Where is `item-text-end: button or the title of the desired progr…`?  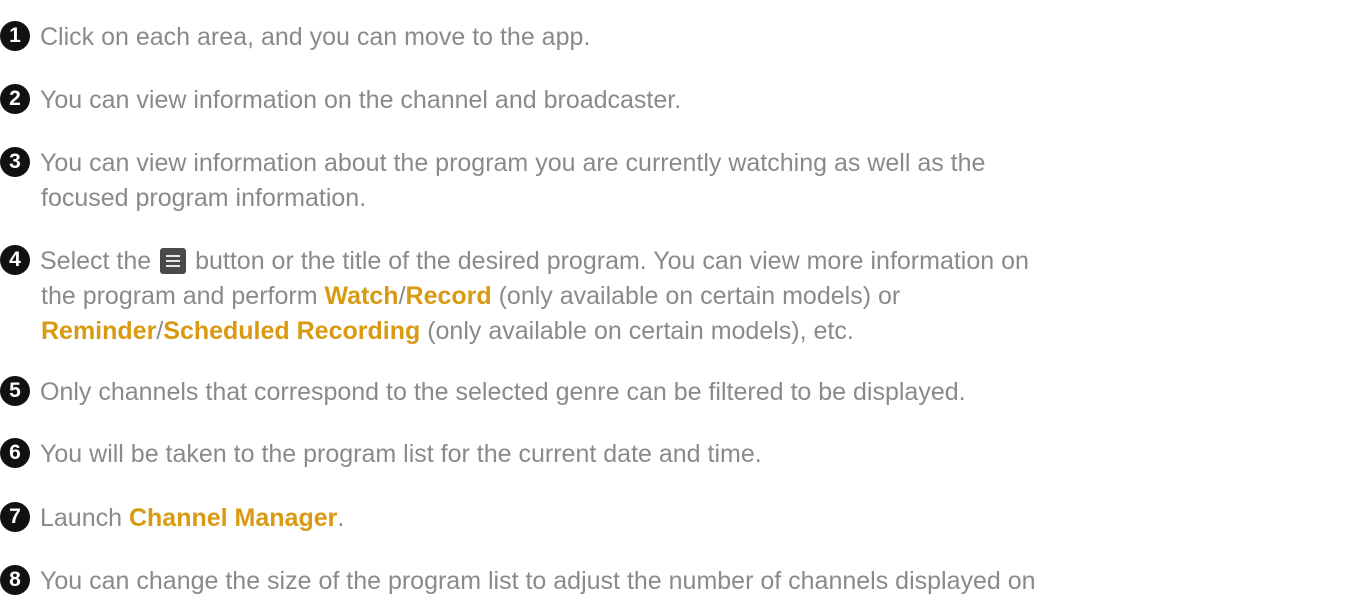
item-text-end: button or the title of the desired progr… is located at coordinates (612, 261).